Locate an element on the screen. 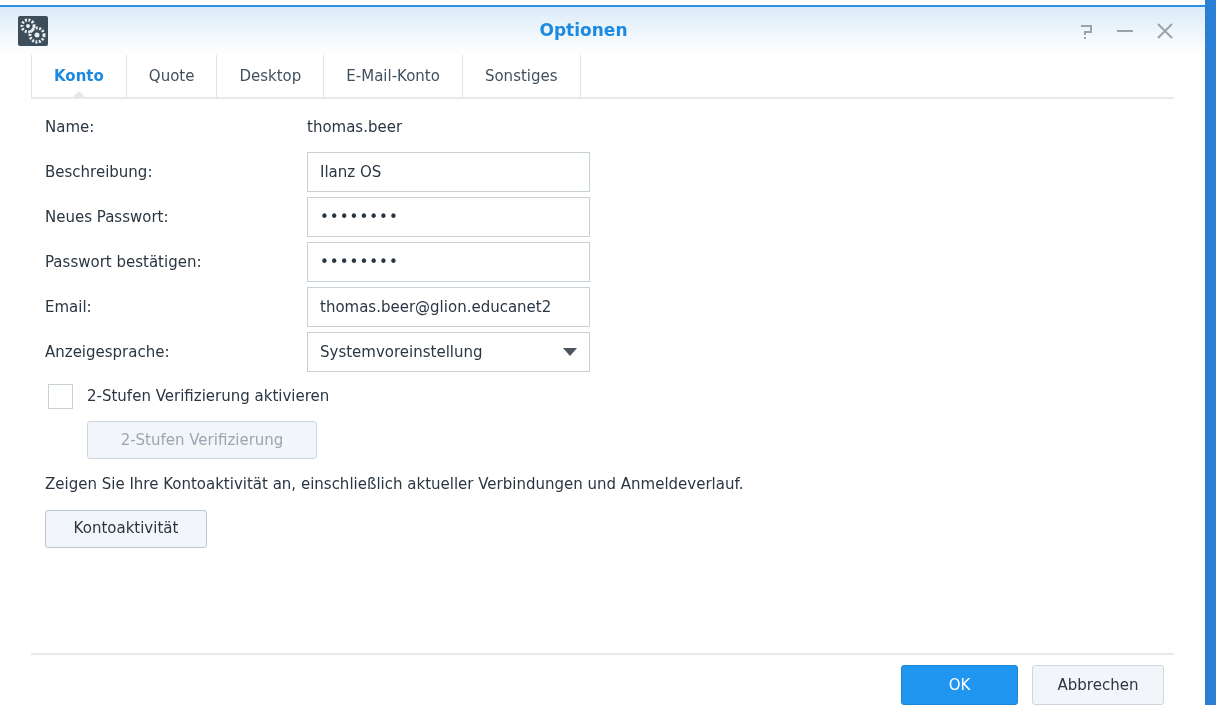 This screenshot has height=705, width=1216. field-value: thomas.beer is located at coordinates (355, 127).